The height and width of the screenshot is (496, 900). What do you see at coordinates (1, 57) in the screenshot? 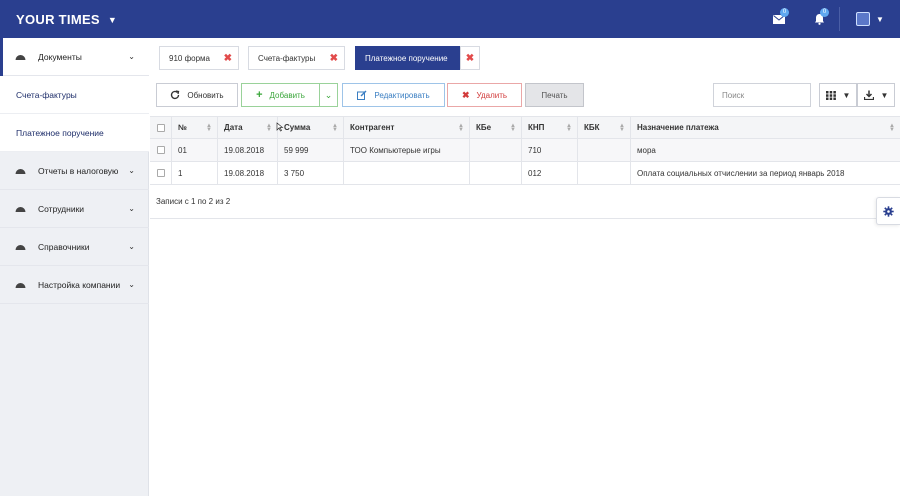
I see `active-indicator` at bounding box center [1, 57].